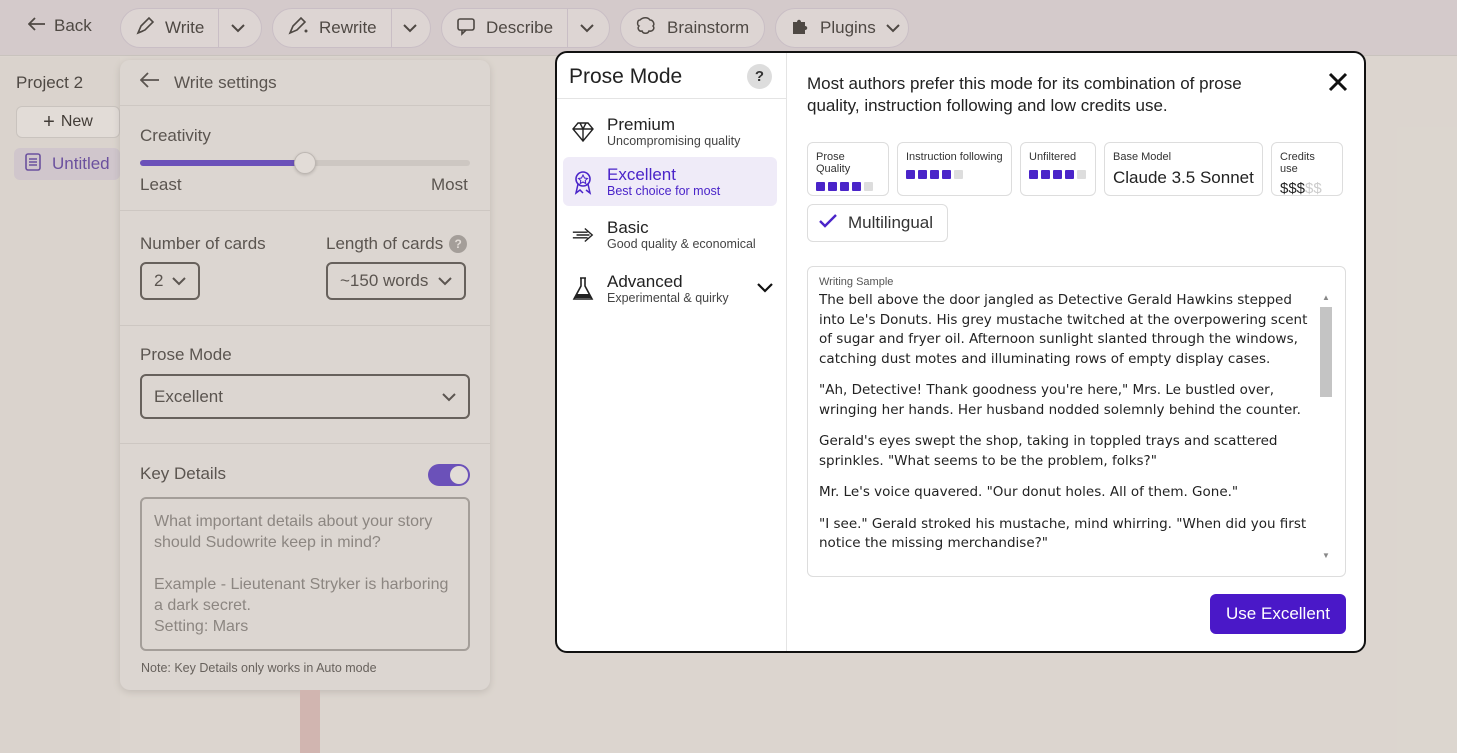  What do you see at coordinates (668, 297) in the screenshot?
I see `mode-subtitle: Experimental & quirky` at bounding box center [668, 297].